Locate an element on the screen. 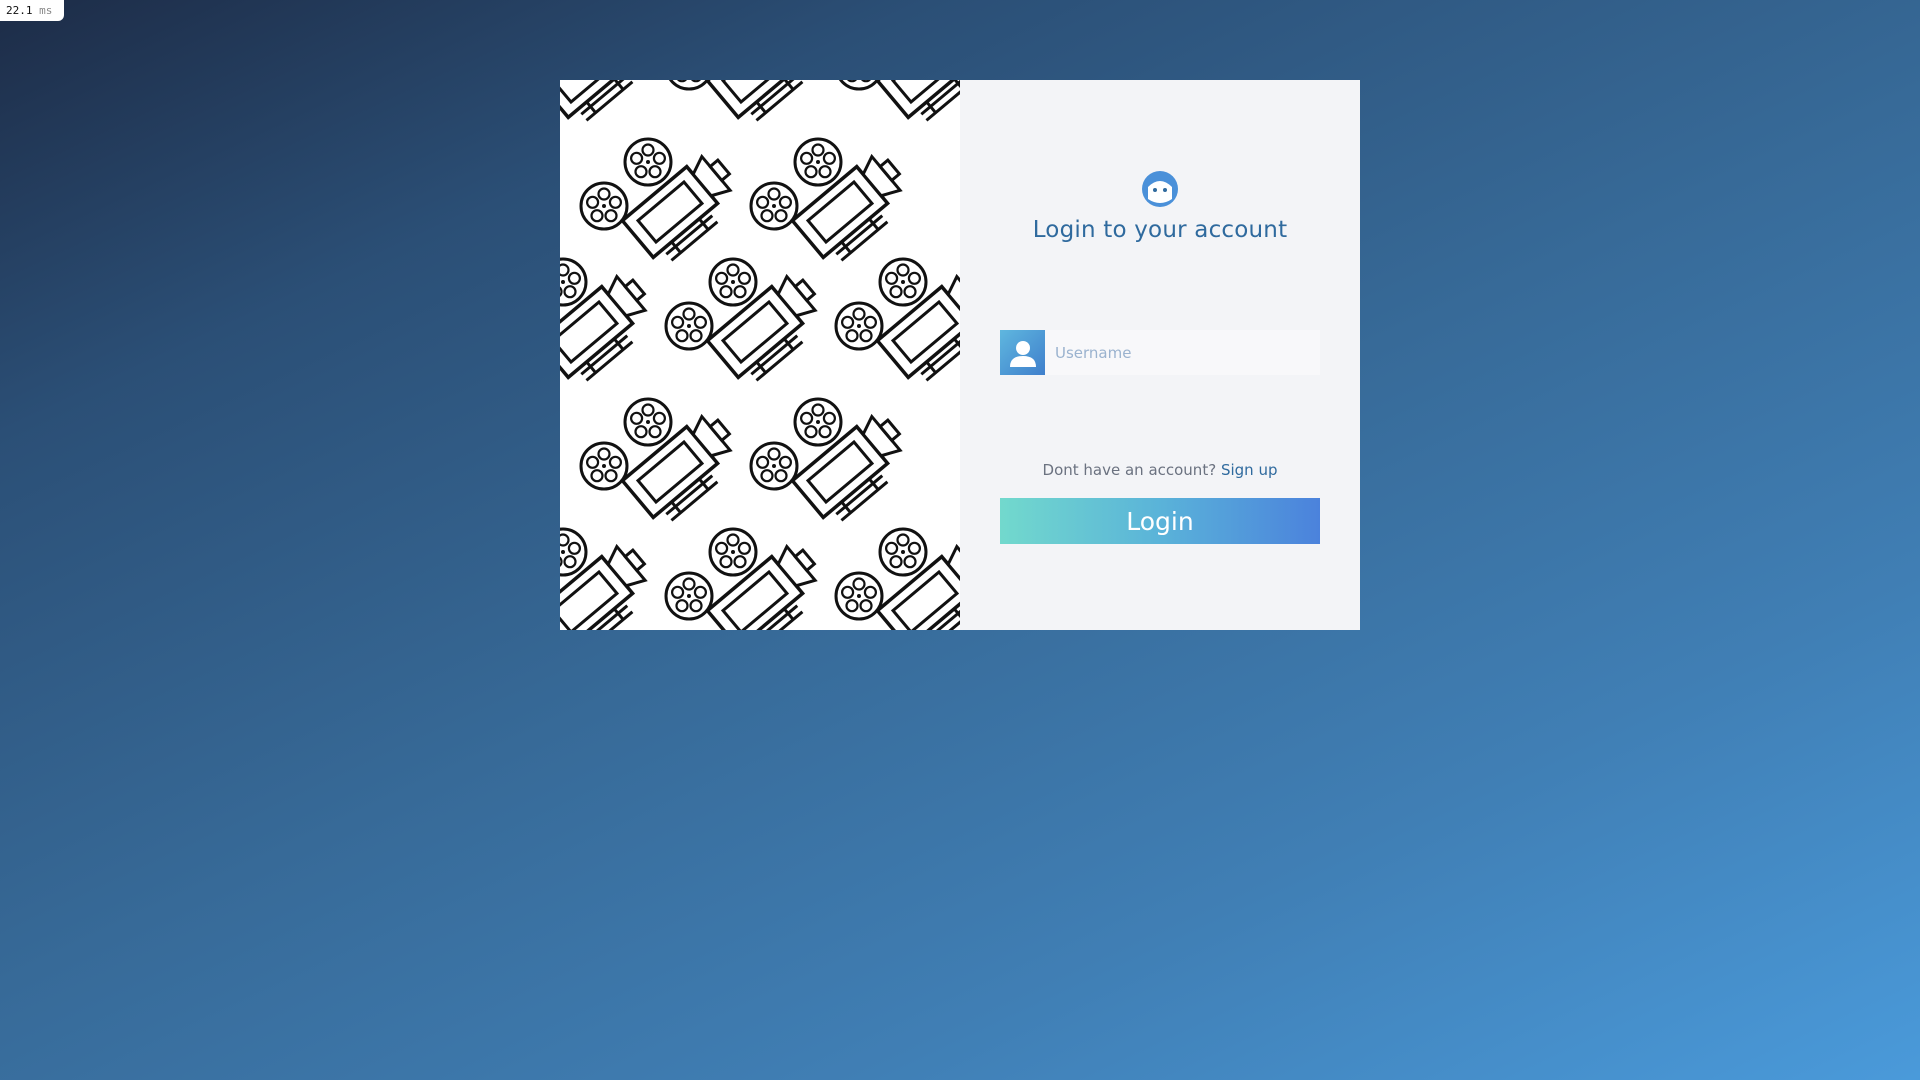 The width and height of the screenshot is (1920, 1080). performance-overlay: 22.1 ms is located at coordinates (32, 10).